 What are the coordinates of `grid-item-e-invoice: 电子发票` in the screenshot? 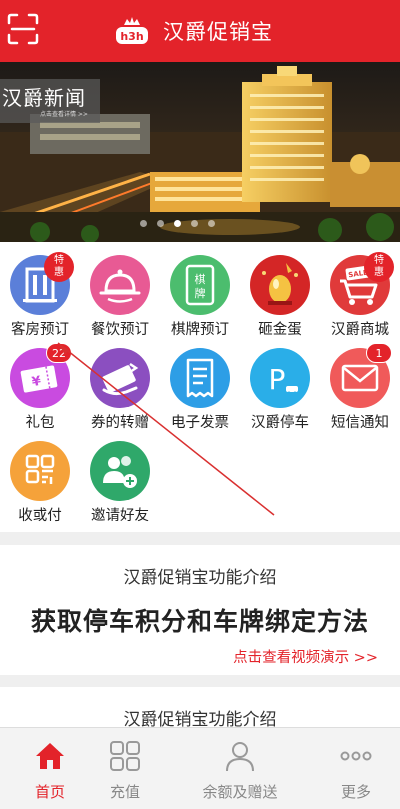 It's located at (200, 383).